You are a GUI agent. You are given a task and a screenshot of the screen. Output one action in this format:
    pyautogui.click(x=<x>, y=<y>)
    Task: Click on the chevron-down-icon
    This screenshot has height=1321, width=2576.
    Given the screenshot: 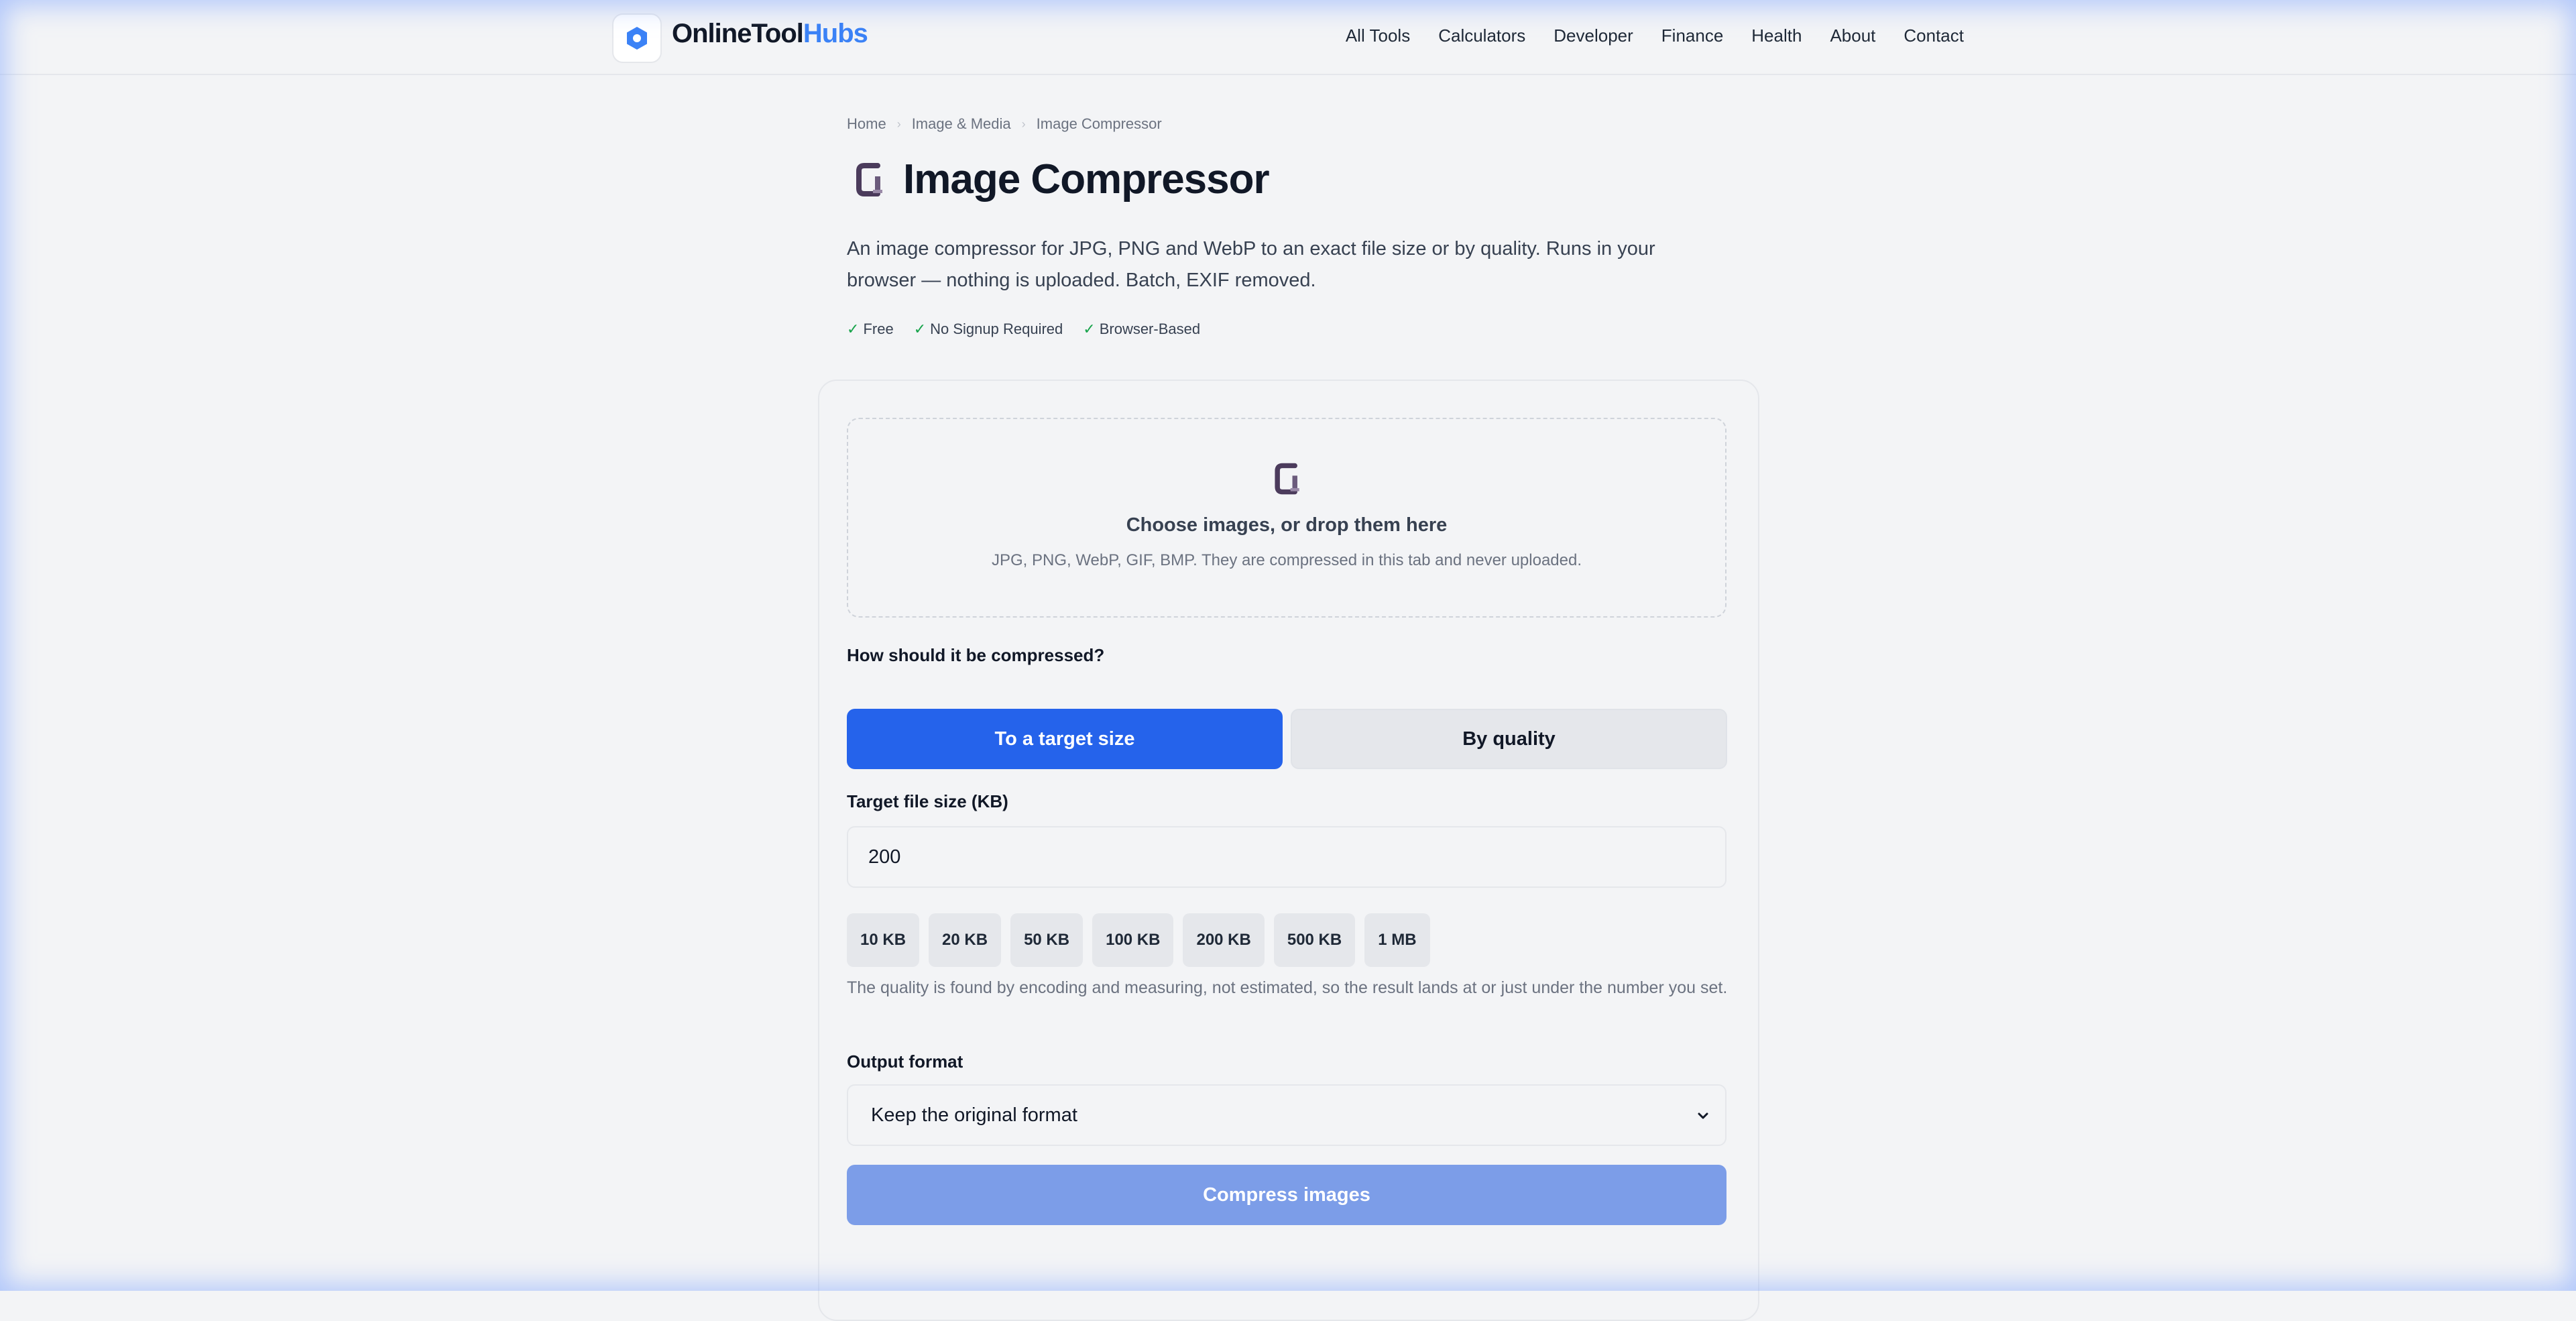 What is the action you would take?
    pyautogui.click(x=1703, y=1116)
    